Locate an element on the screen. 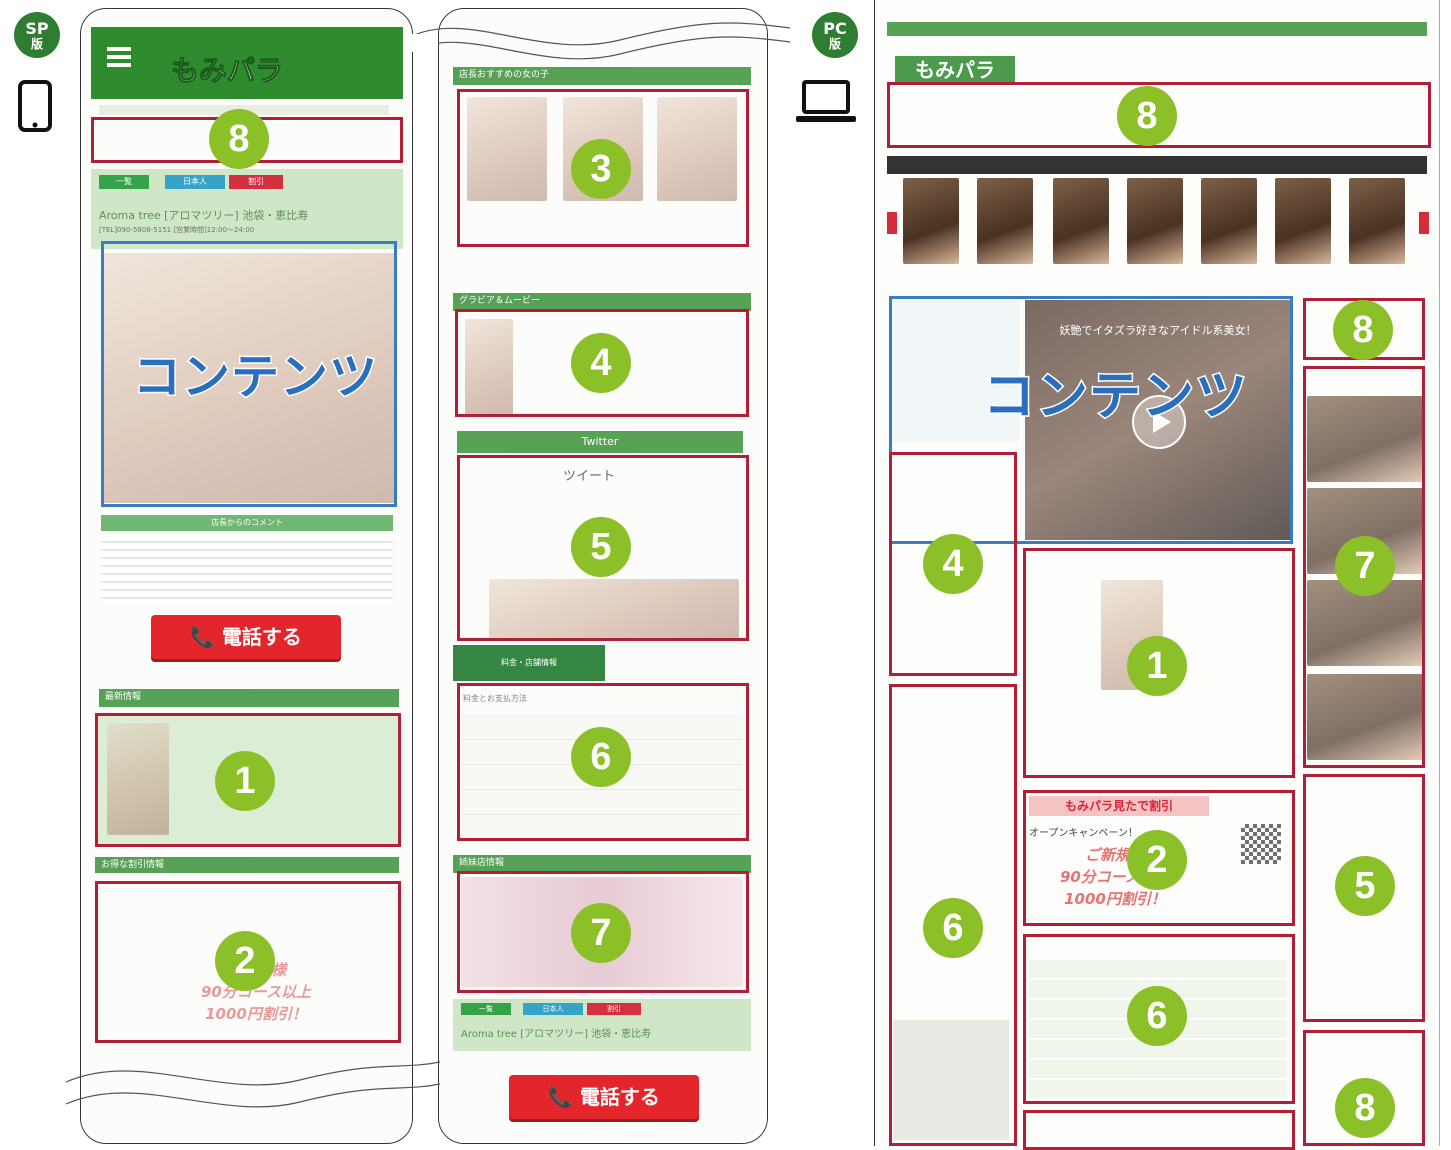 This screenshot has height=1150, width=1451. number-8-pc-bottom: 8 is located at coordinates (1365, 1108).